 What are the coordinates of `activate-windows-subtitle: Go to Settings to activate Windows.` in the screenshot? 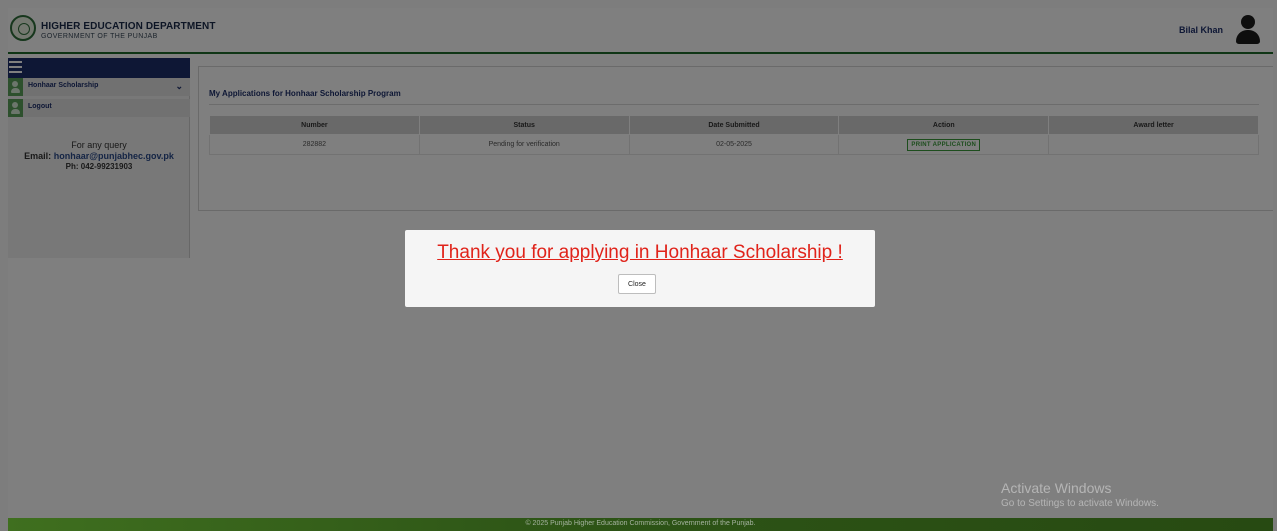 It's located at (1080, 503).